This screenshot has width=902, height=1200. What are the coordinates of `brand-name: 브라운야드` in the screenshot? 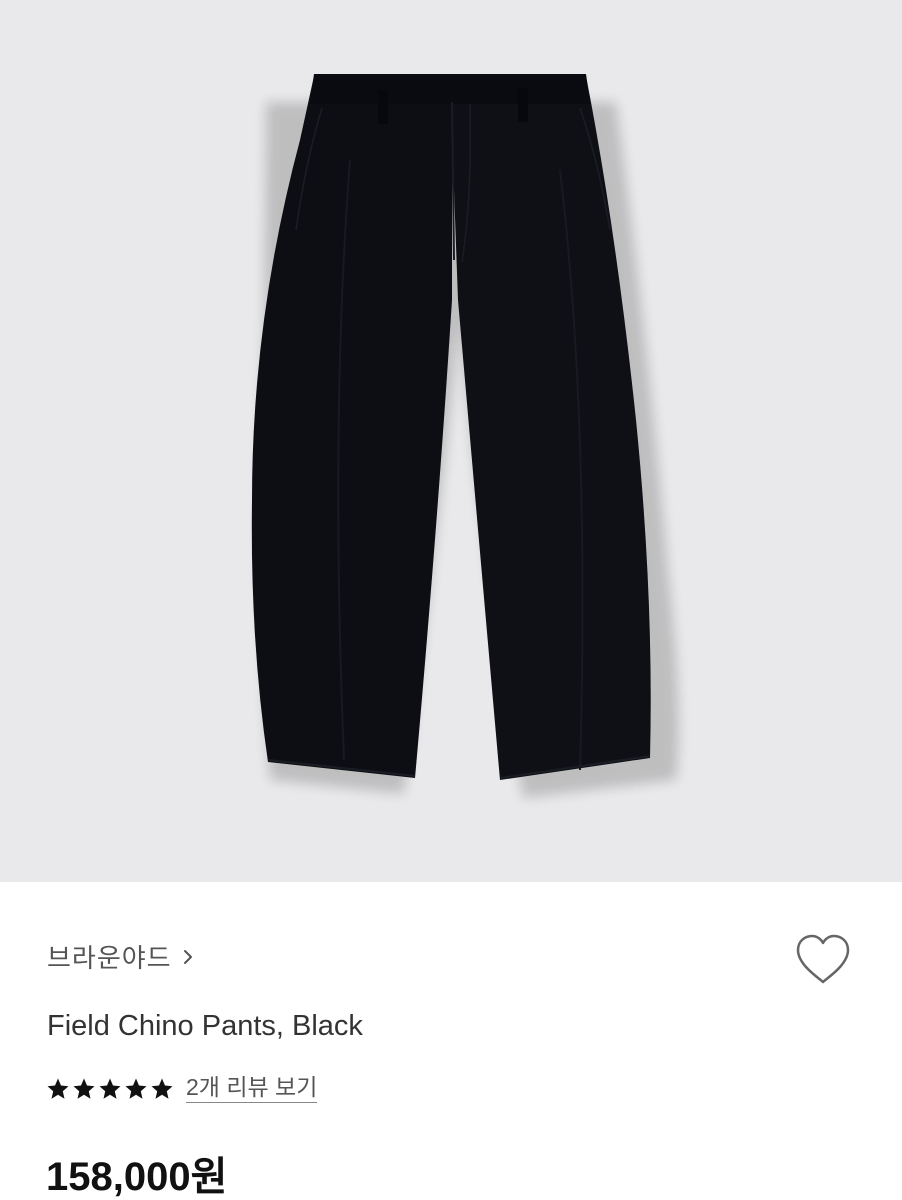 It's located at (109, 958).